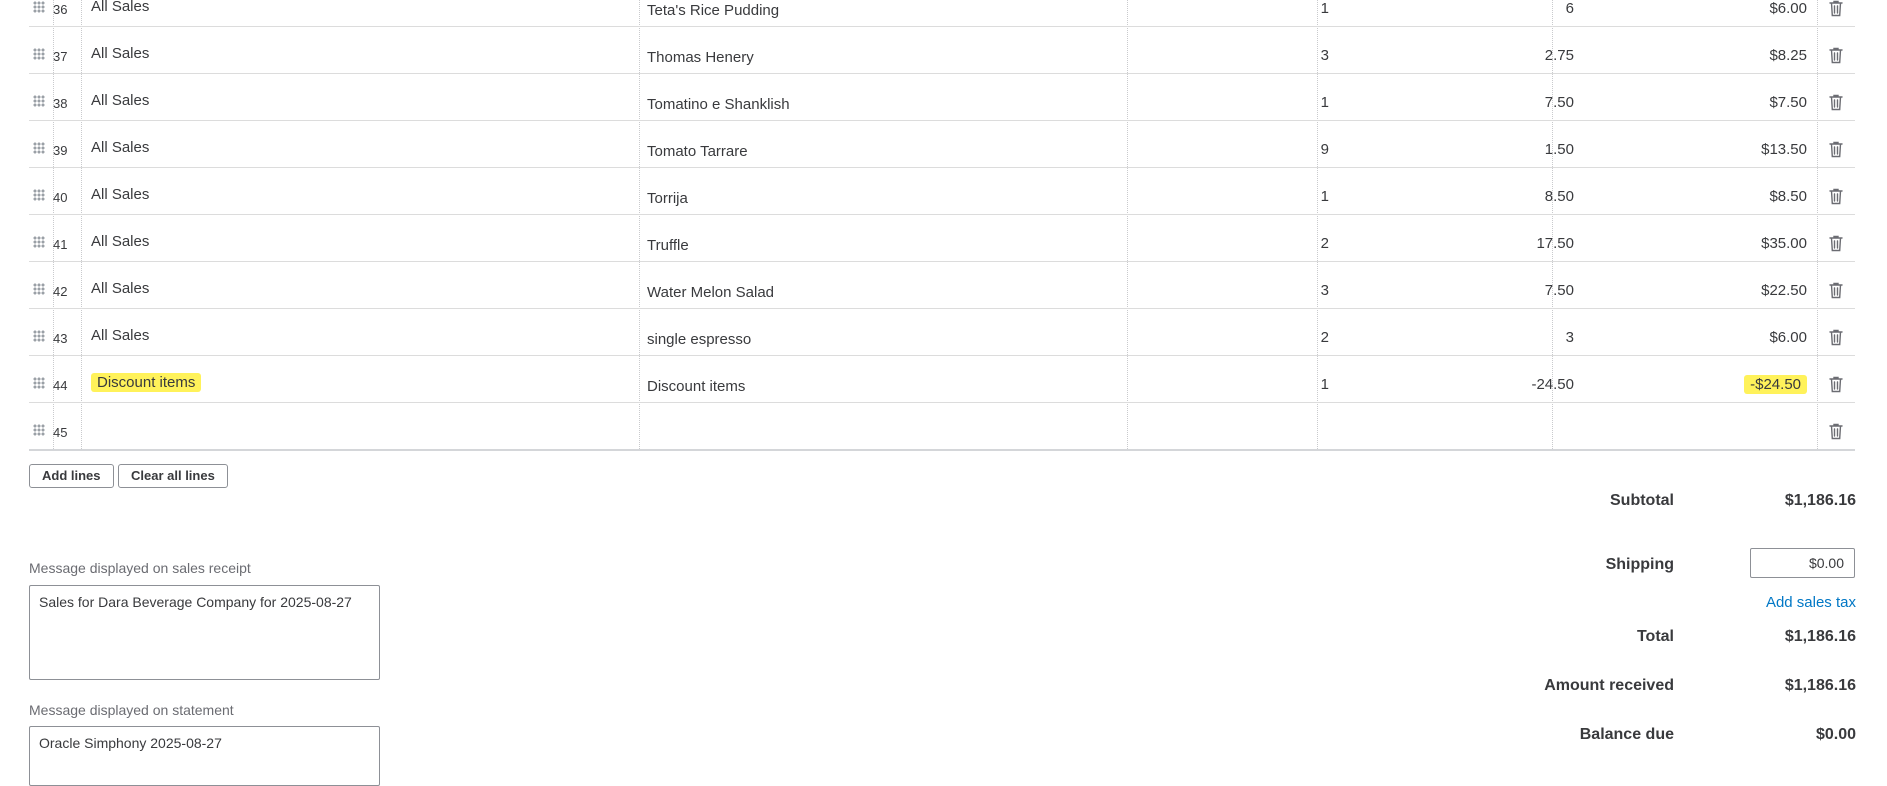  What do you see at coordinates (887, 50) in the screenshot?
I see `description-cell: Thomas Henery` at bounding box center [887, 50].